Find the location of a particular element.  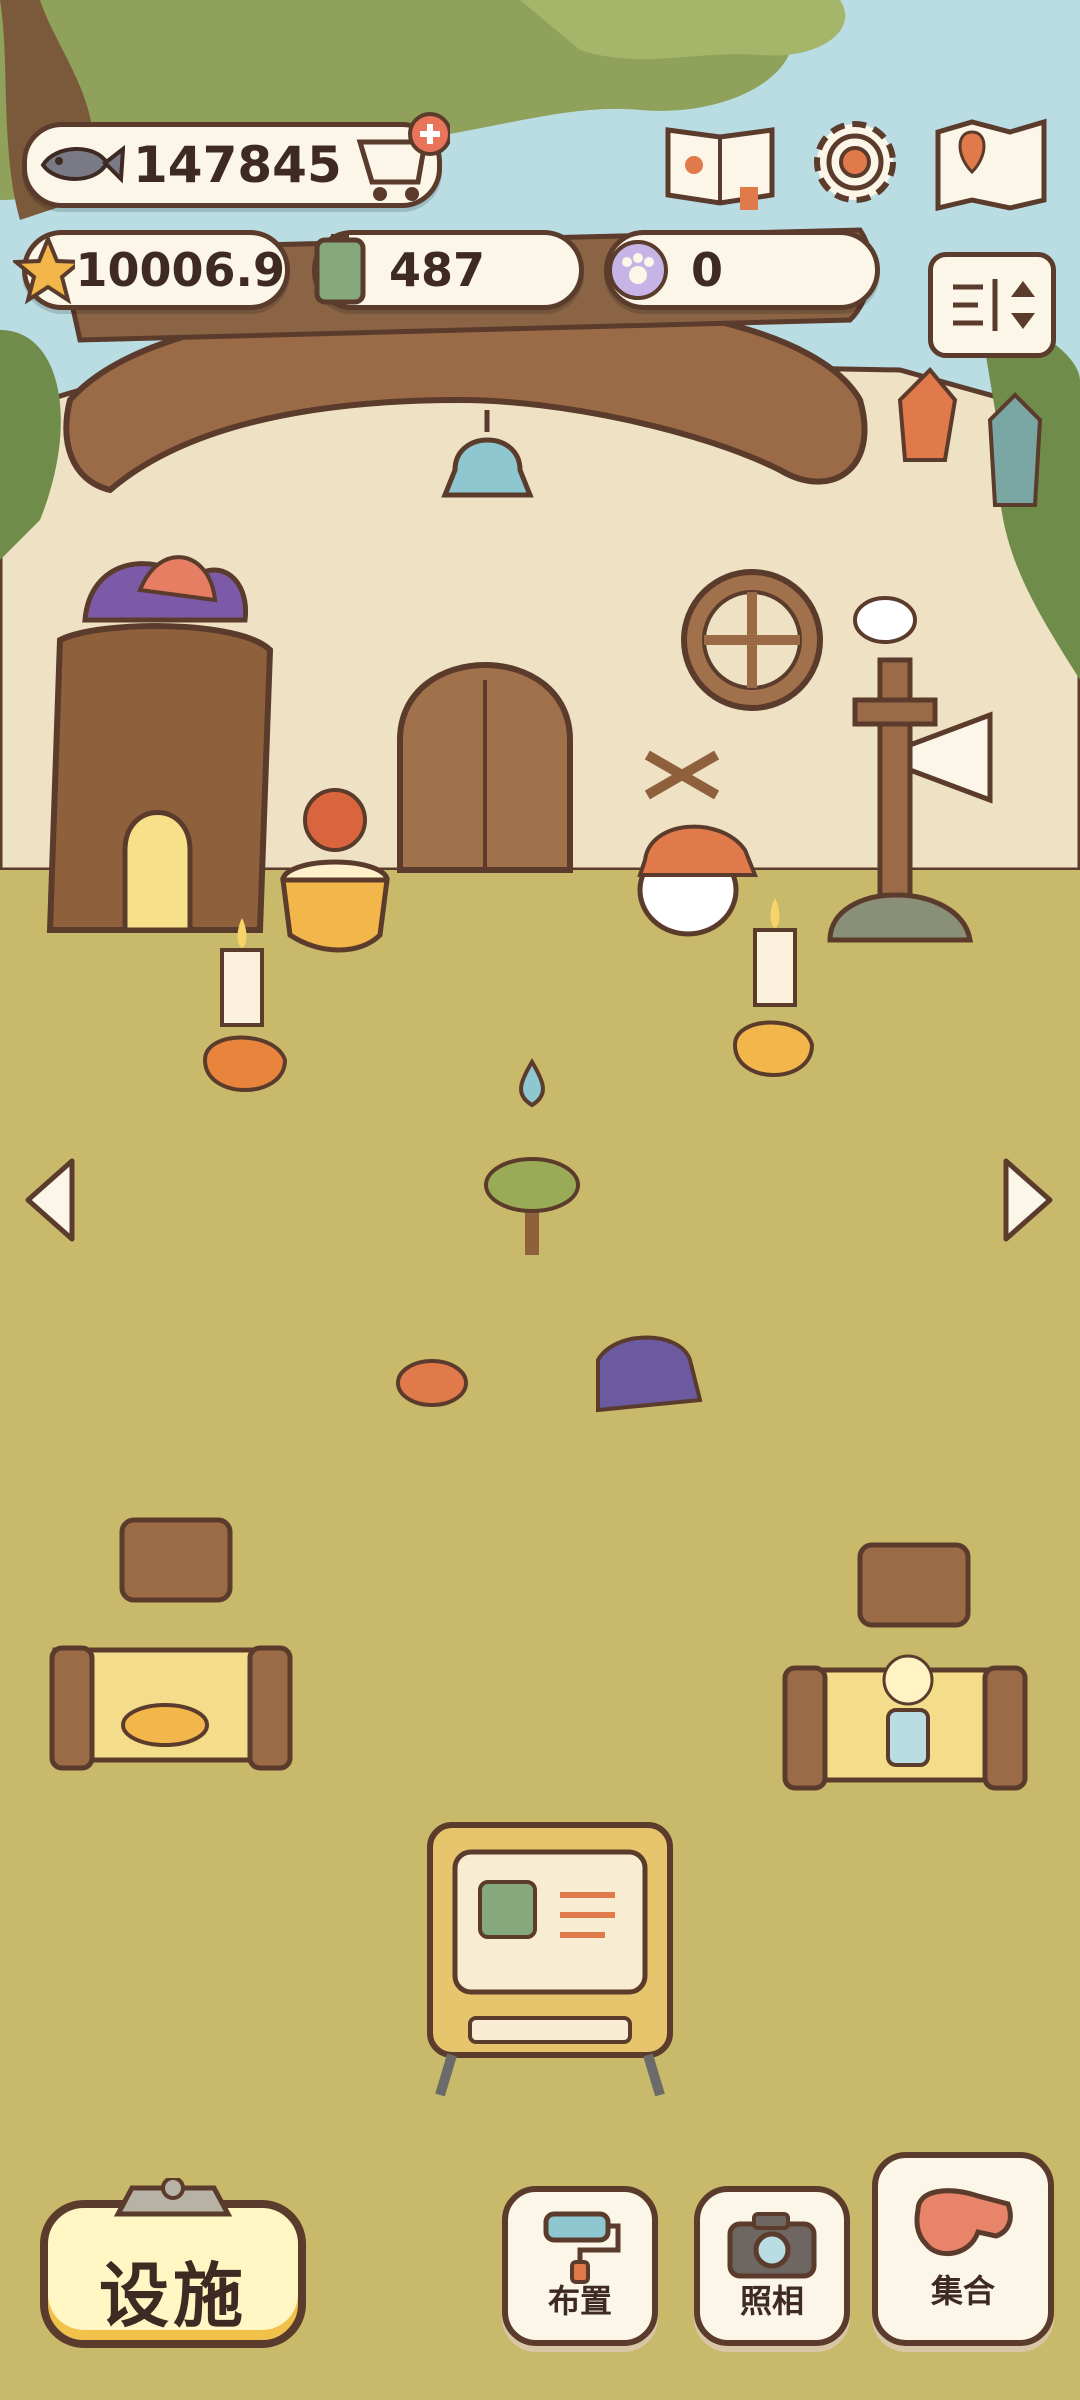

photo-label: 照相 is located at coordinates (771, 2301).